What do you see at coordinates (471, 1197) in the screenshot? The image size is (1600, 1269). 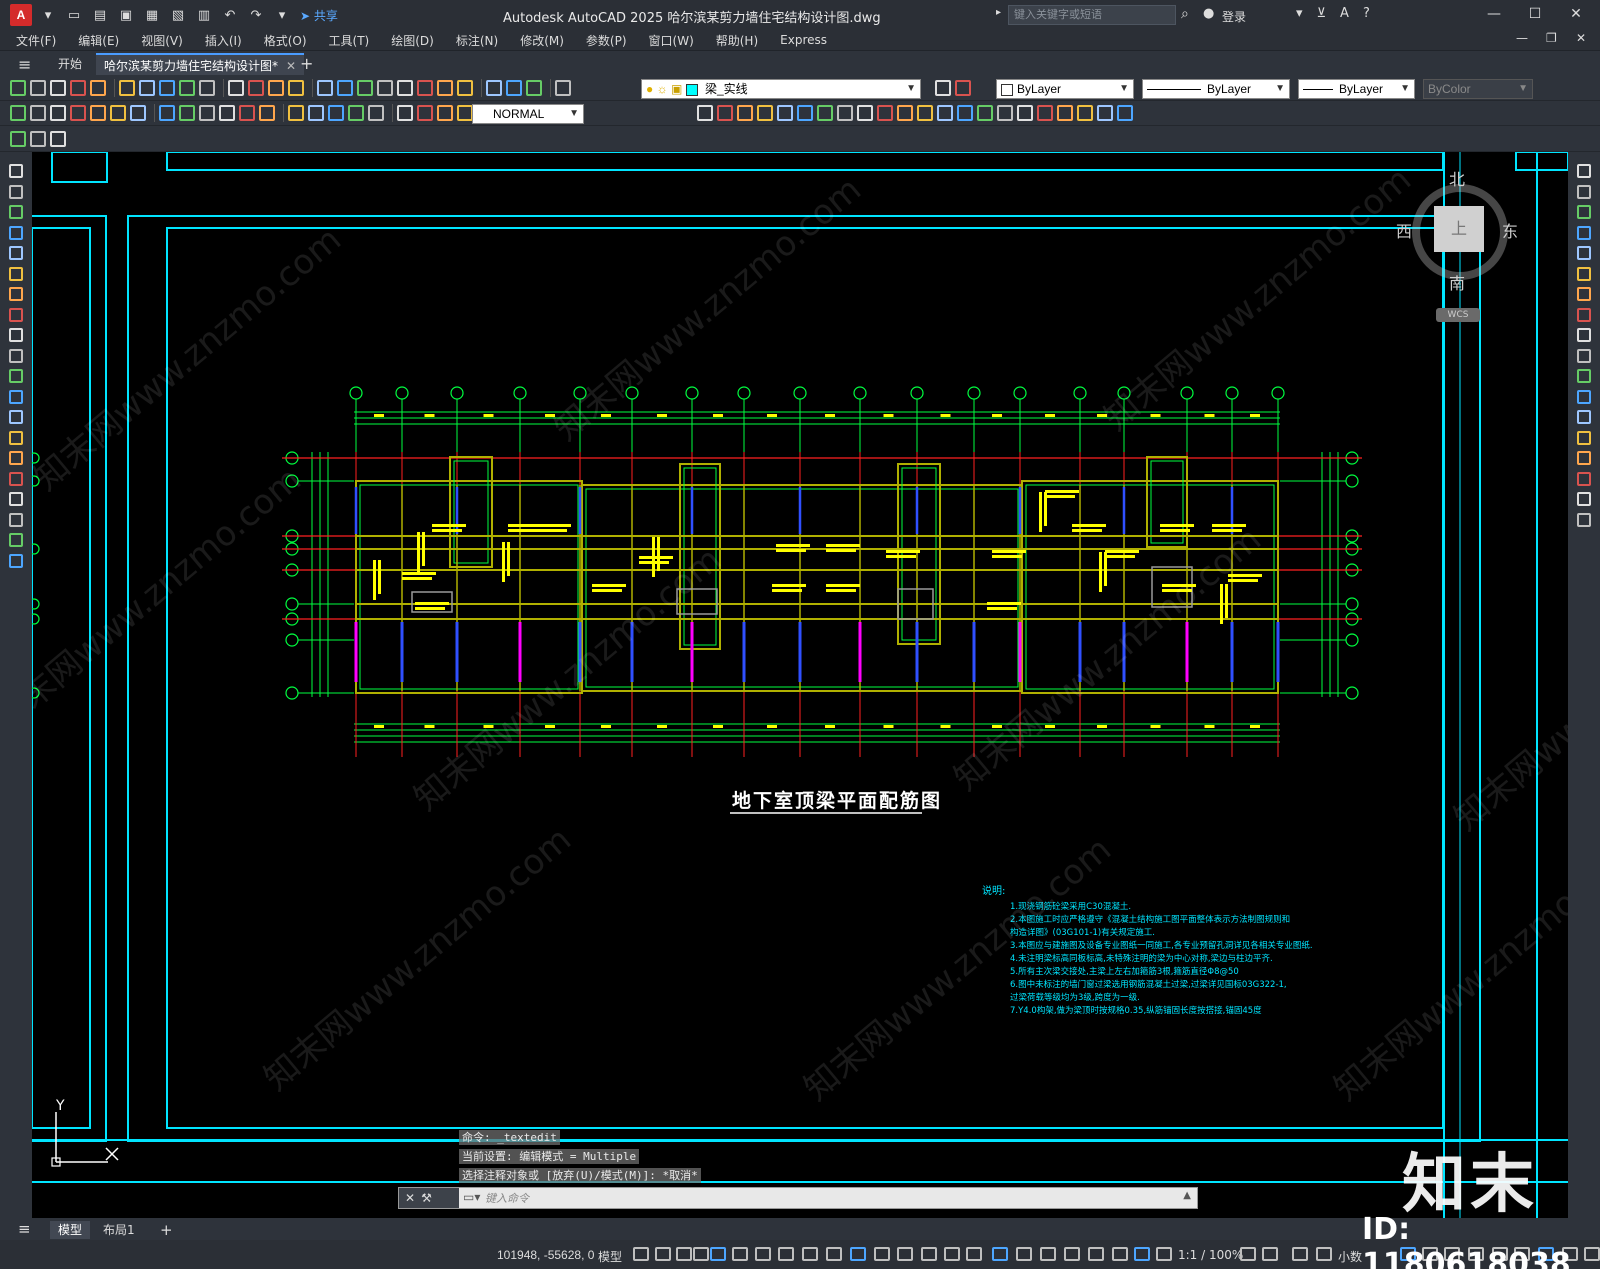 I see `command-prompt-icon: ▭▾` at bounding box center [471, 1197].